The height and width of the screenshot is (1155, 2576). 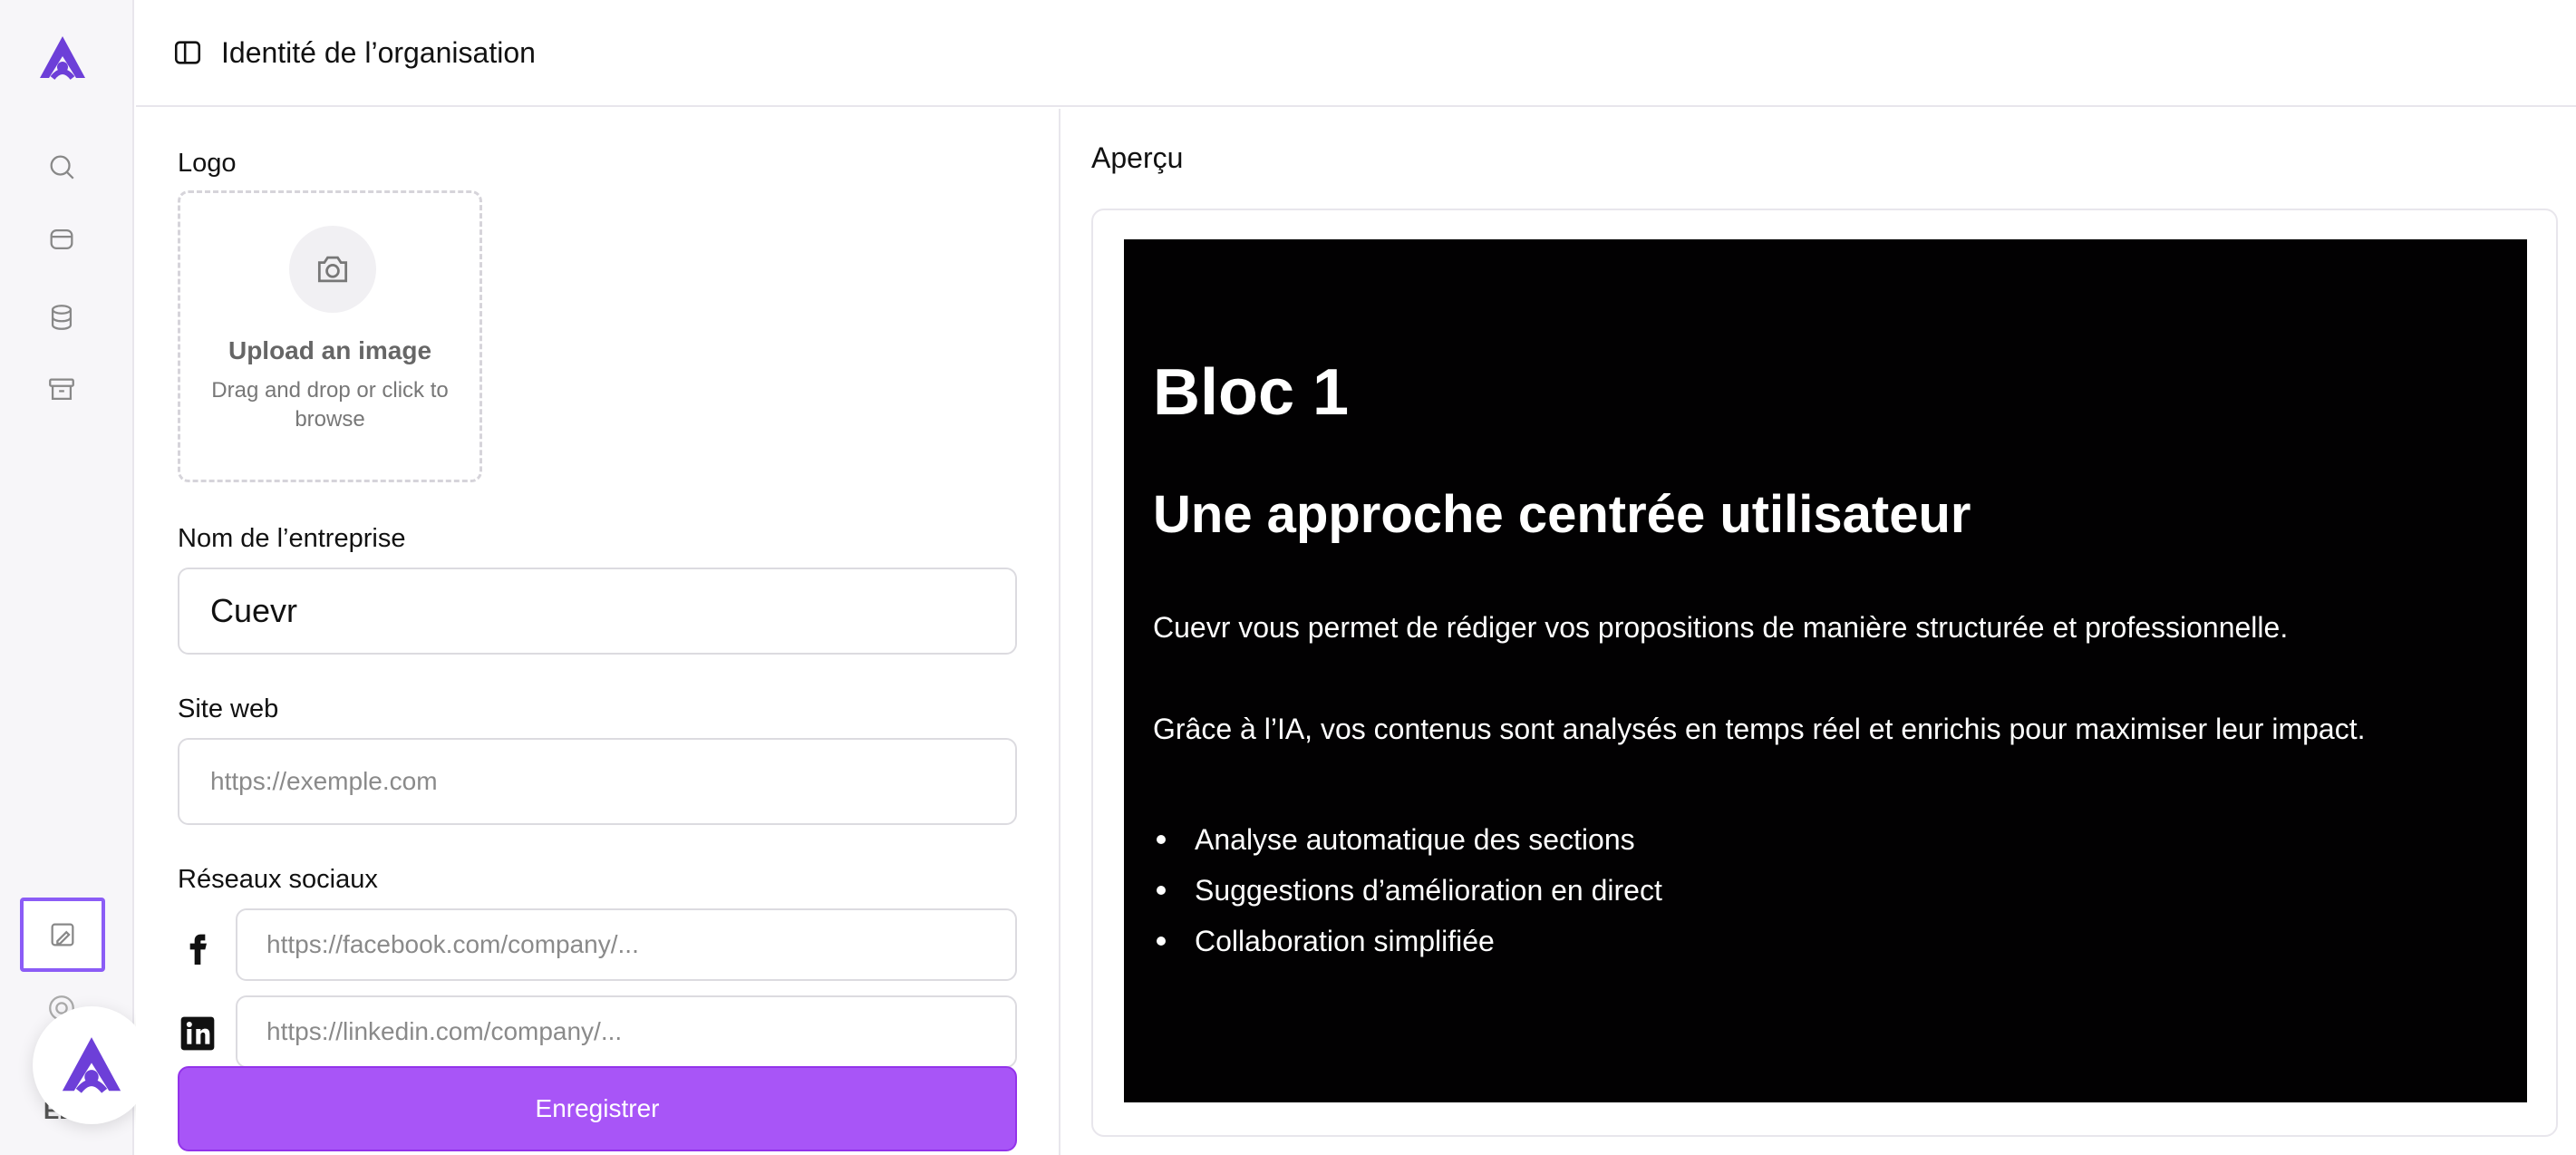 What do you see at coordinates (597, 1108) in the screenshot?
I see `save-button: Enregistrer` at bounding box center [597, 1108].